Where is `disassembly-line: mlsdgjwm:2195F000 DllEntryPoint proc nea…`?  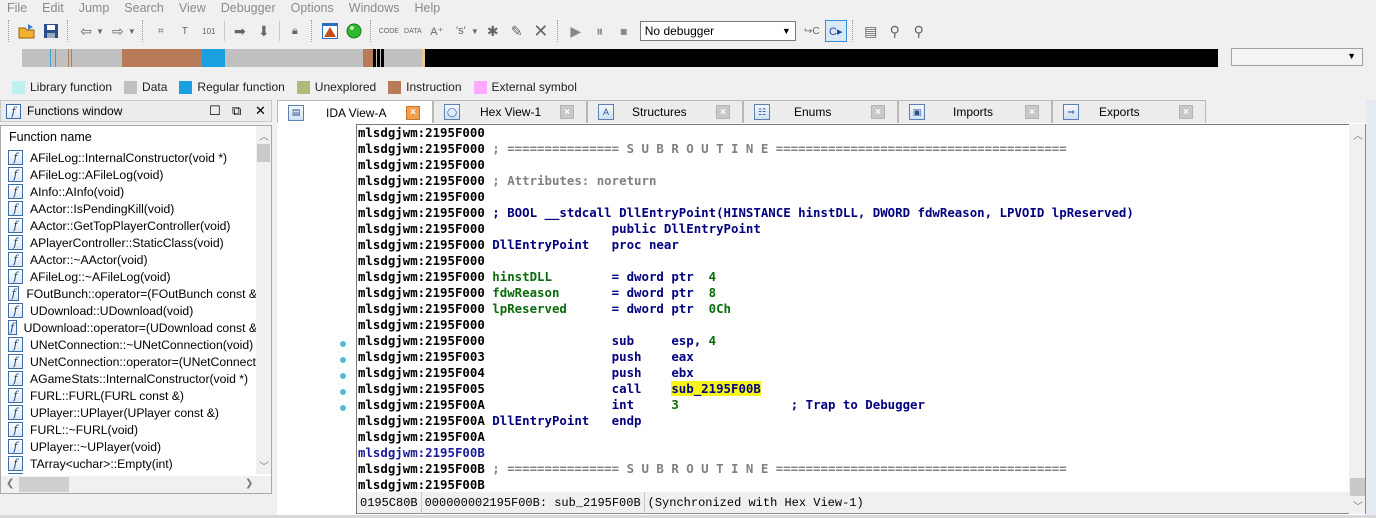 disassembly-line: mlsdgjwm:2195F000 DllEntryPoint proc nea… is located at coordinates (853, 245).